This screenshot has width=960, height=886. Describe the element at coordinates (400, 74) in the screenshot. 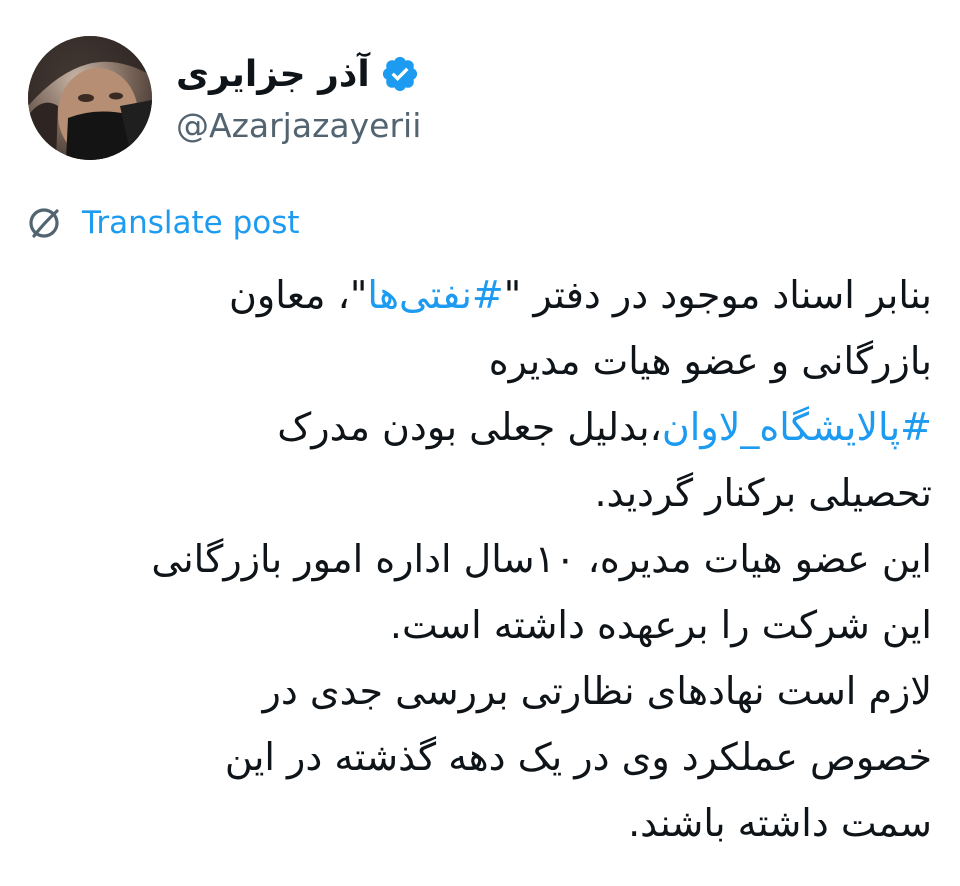

I see `verified-badge-icon` at that location.